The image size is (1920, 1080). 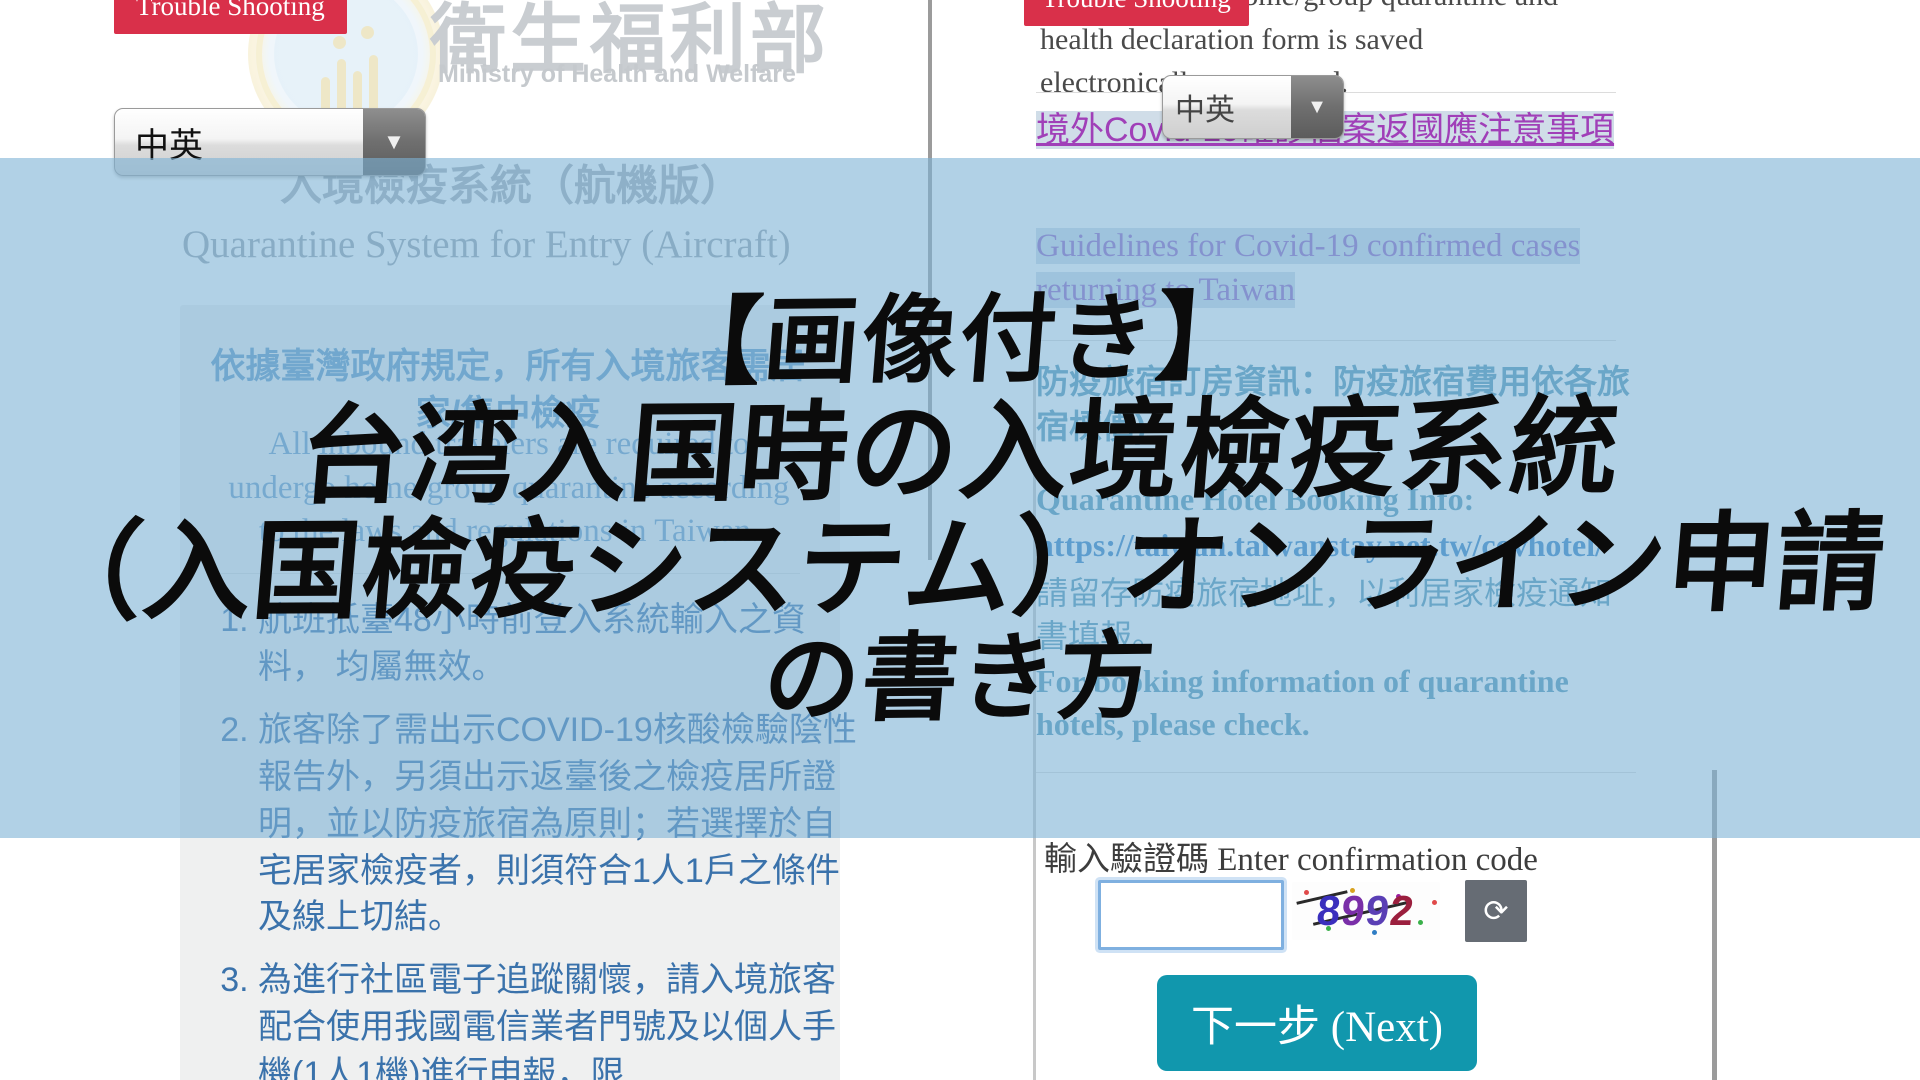 What do you see at coordinates (169, 145) in the screenshot?
I see `language-select-value: 中英` at bounding box center [169, 145].